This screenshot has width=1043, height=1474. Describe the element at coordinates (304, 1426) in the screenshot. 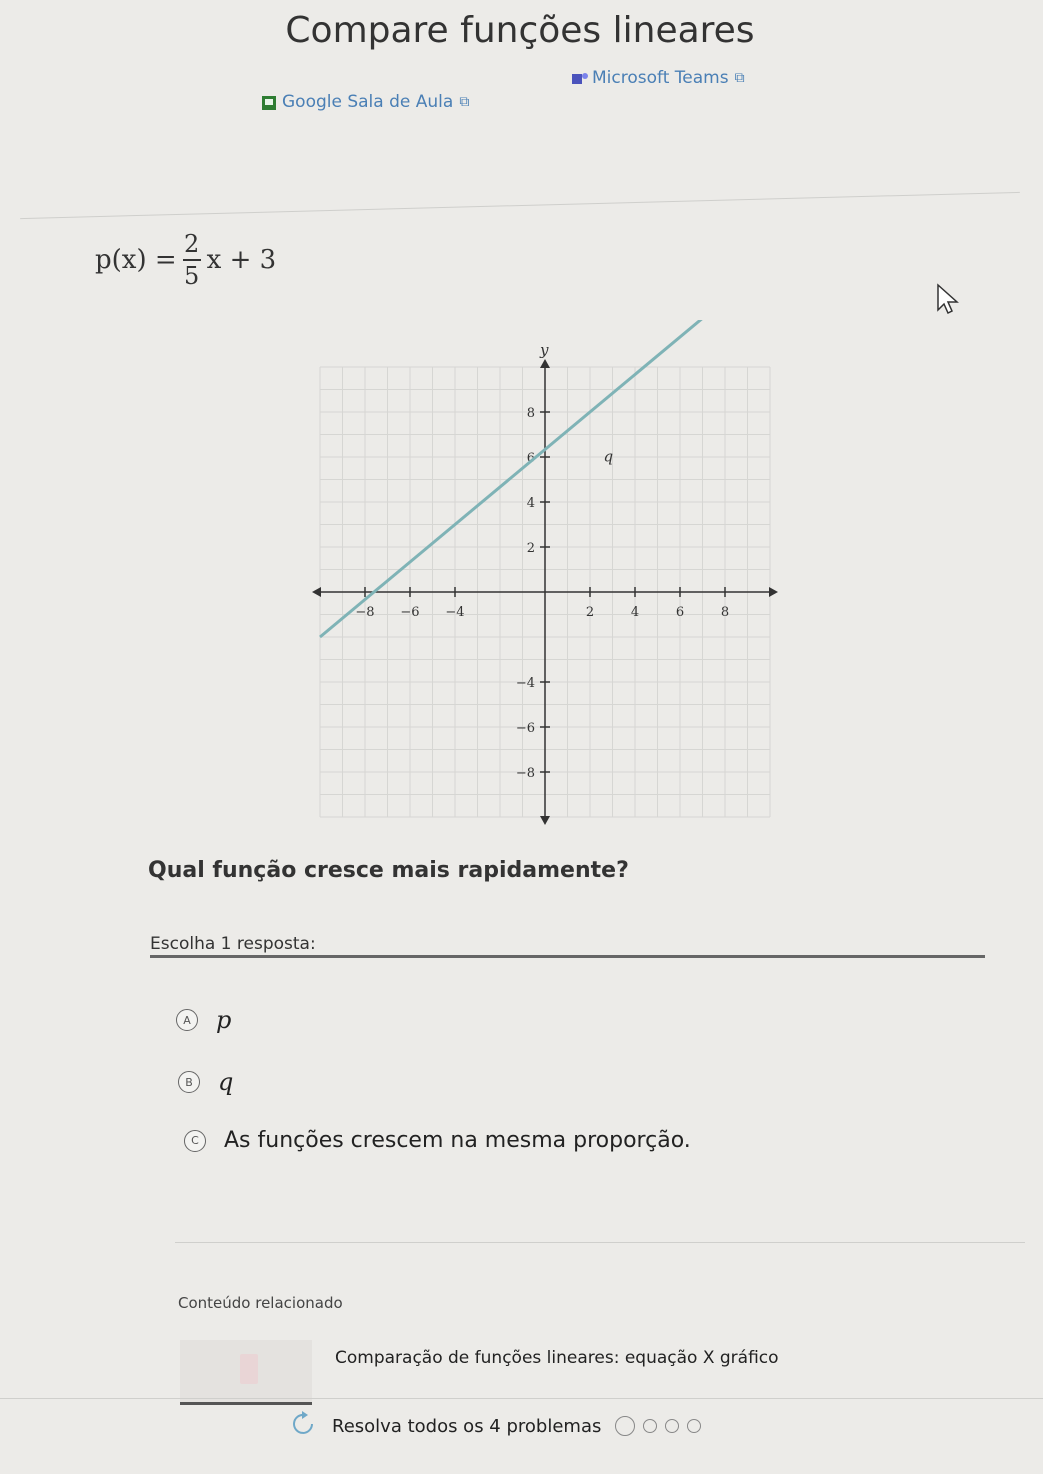

I see `refresh-icon` at that location.